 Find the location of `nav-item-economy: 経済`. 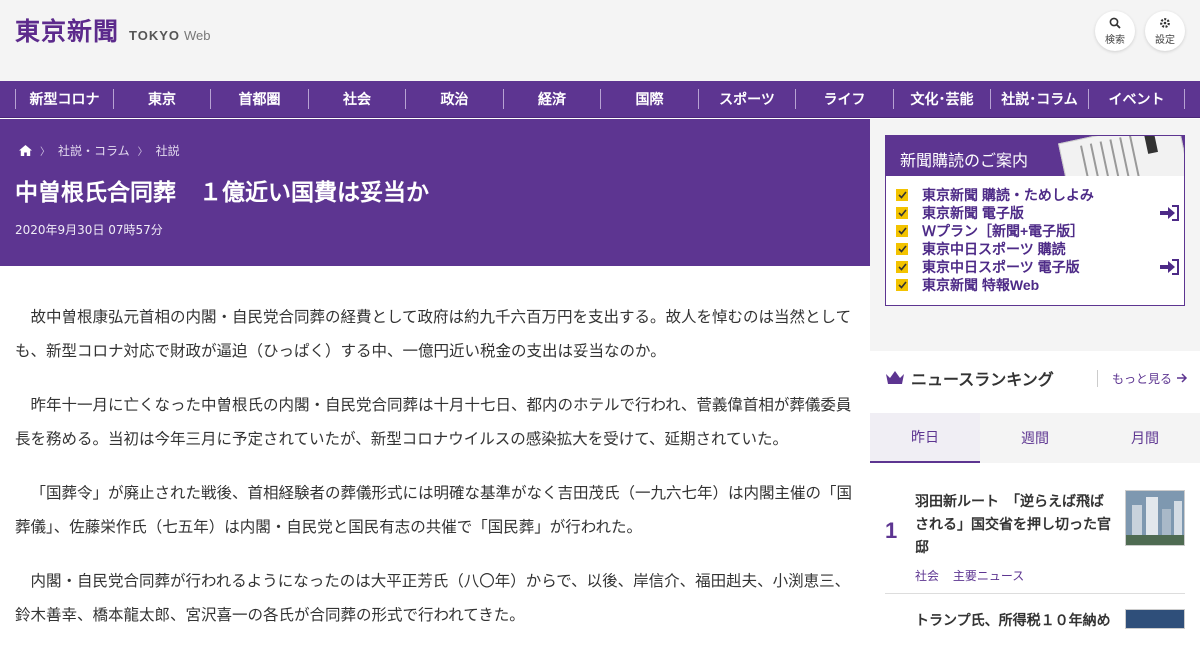

nav-item-economy: 経済 is located at coordinates (551, 99).